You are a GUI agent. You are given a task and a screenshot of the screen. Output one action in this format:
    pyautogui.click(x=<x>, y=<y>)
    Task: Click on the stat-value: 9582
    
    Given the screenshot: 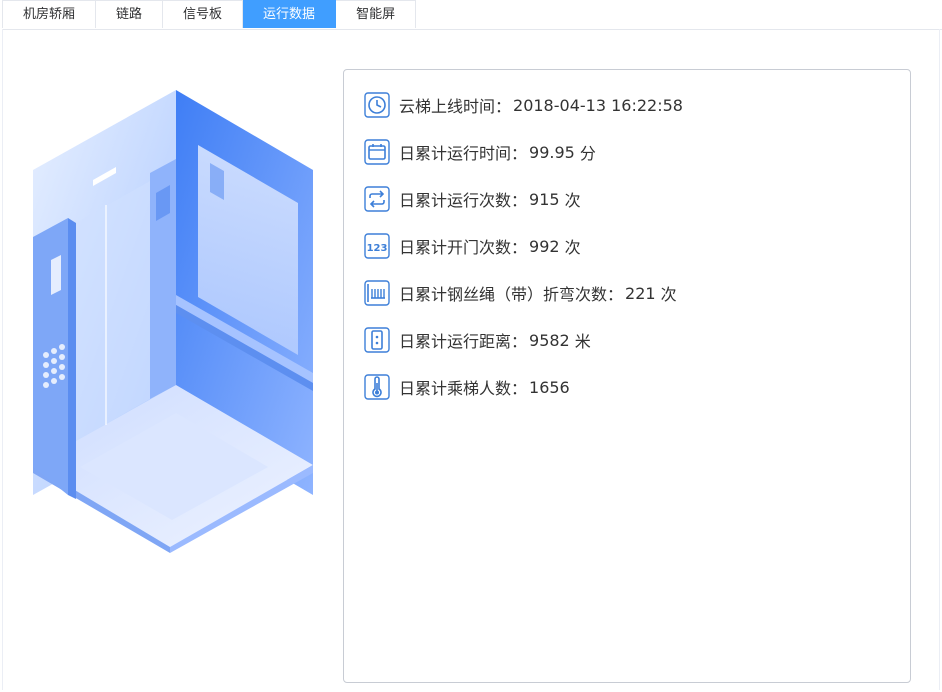 What is the action you would take?
    pyautogui.click(x=549, y=340)
    